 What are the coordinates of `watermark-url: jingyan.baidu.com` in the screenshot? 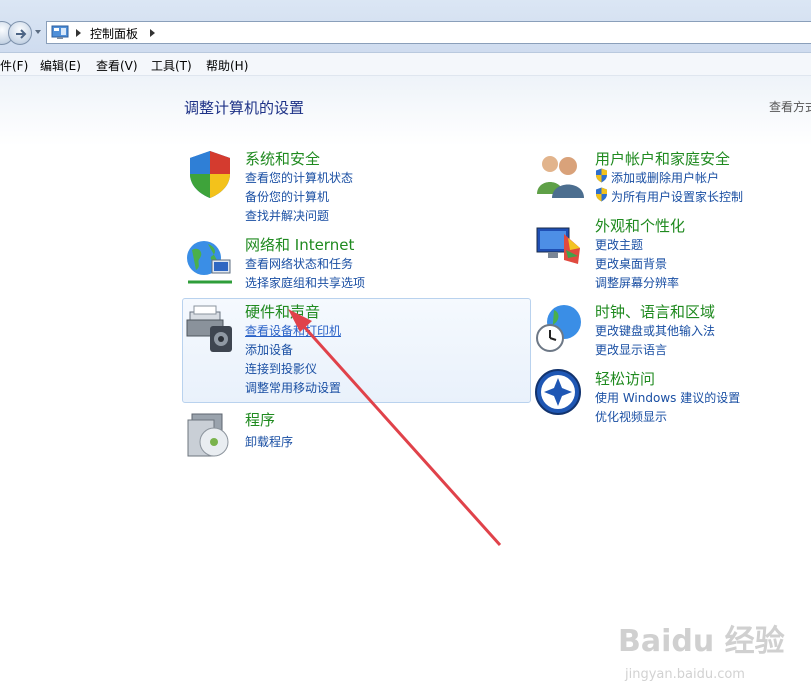 It's located at (685, 674).